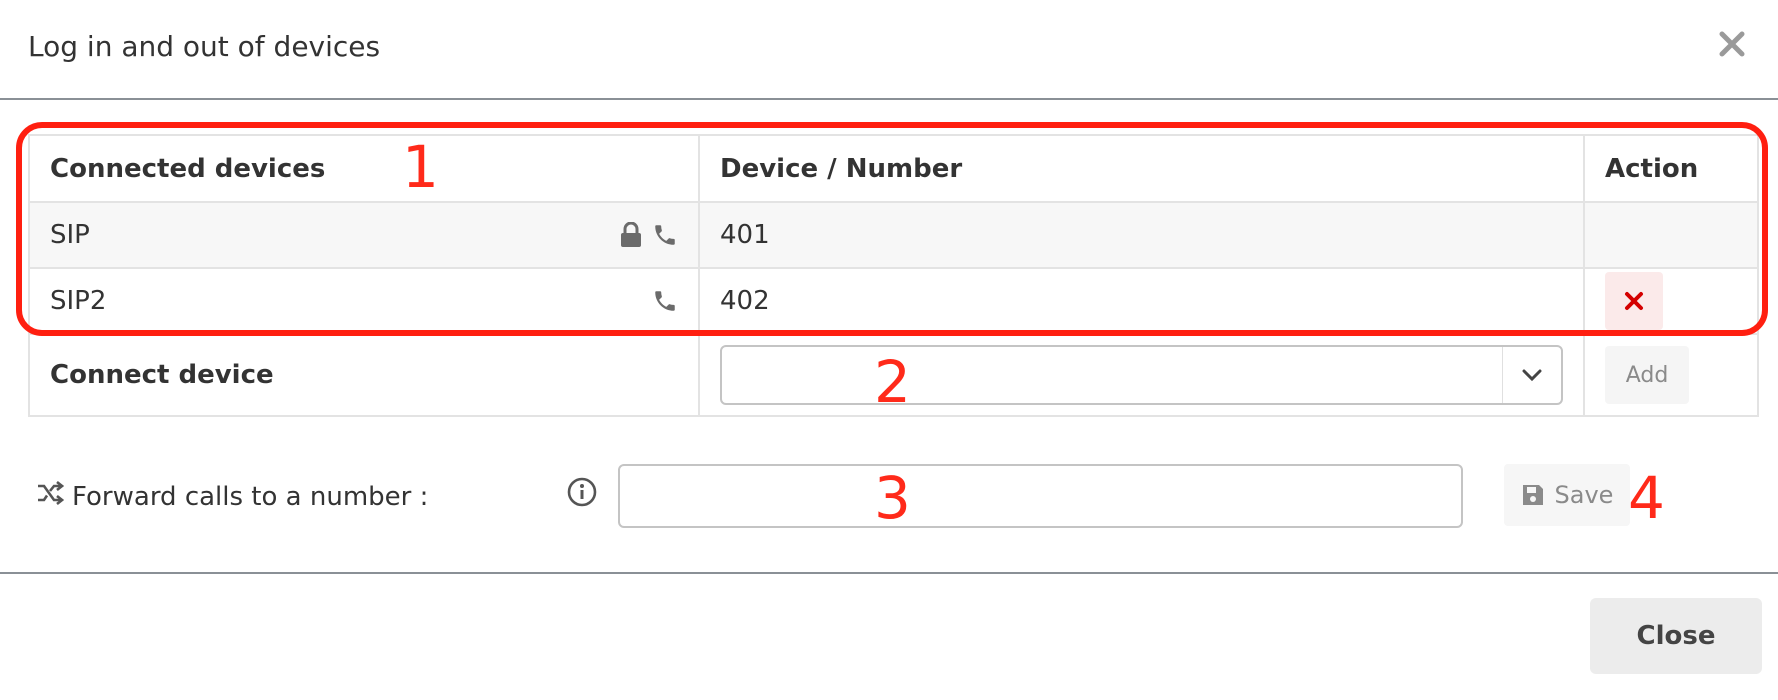  Describe the element at coordinates (70, 235) in the screenshot. I see `device-name: SIP` at that location.